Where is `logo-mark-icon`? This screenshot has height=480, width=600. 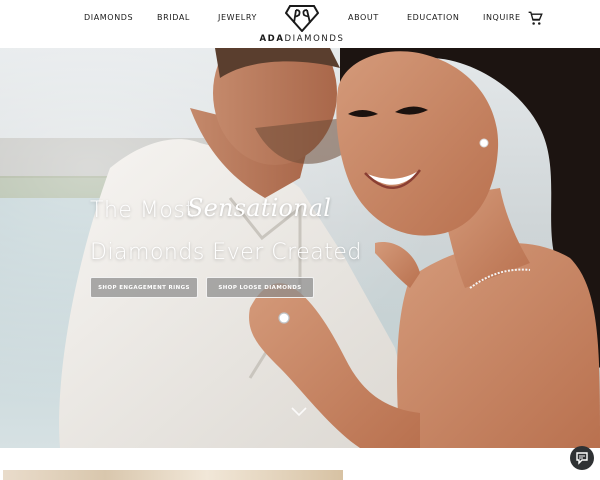 logo-mark-icon is located at coordinates (302, 18).